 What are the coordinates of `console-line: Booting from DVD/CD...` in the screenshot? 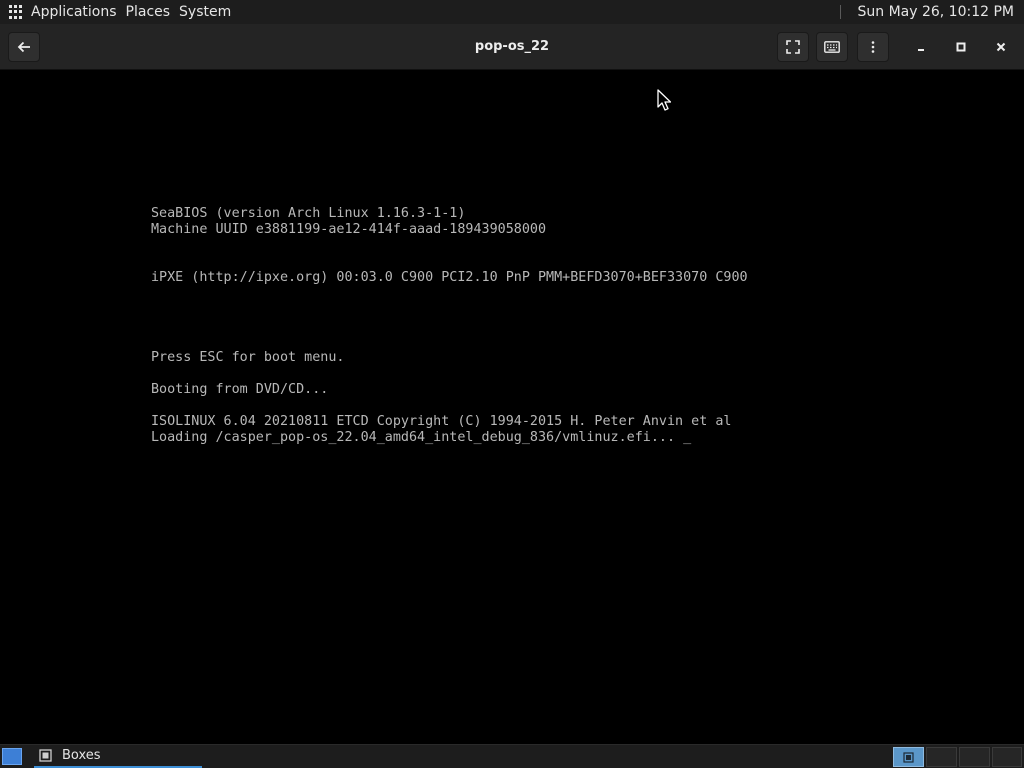 It's located at (240, 389).